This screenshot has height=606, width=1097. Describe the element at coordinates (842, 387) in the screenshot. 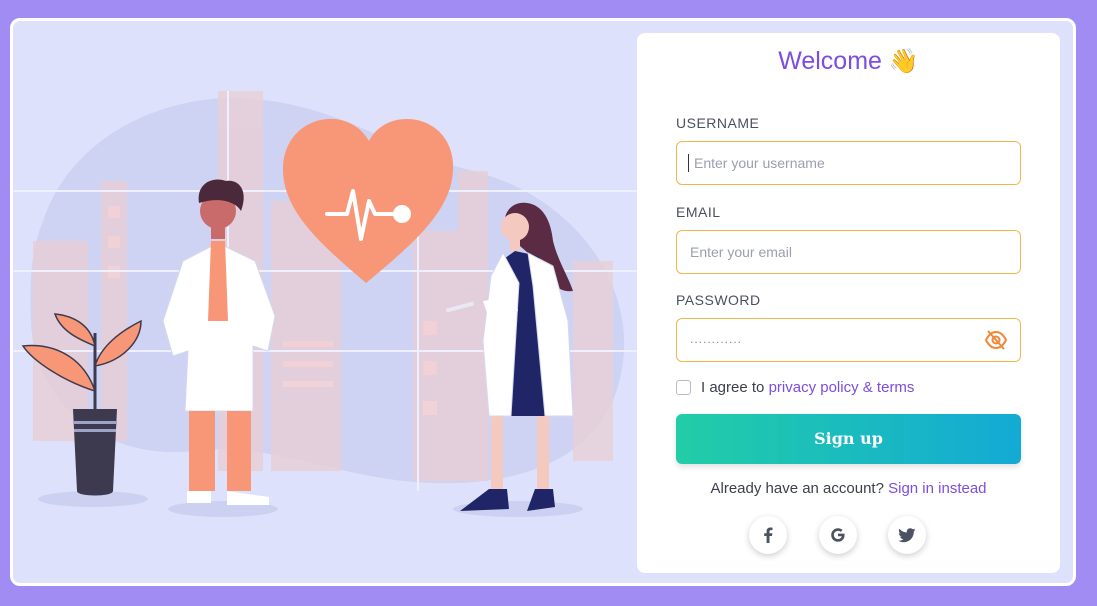

I see `privacy-terms-link: privacy policy & terms` at that location.